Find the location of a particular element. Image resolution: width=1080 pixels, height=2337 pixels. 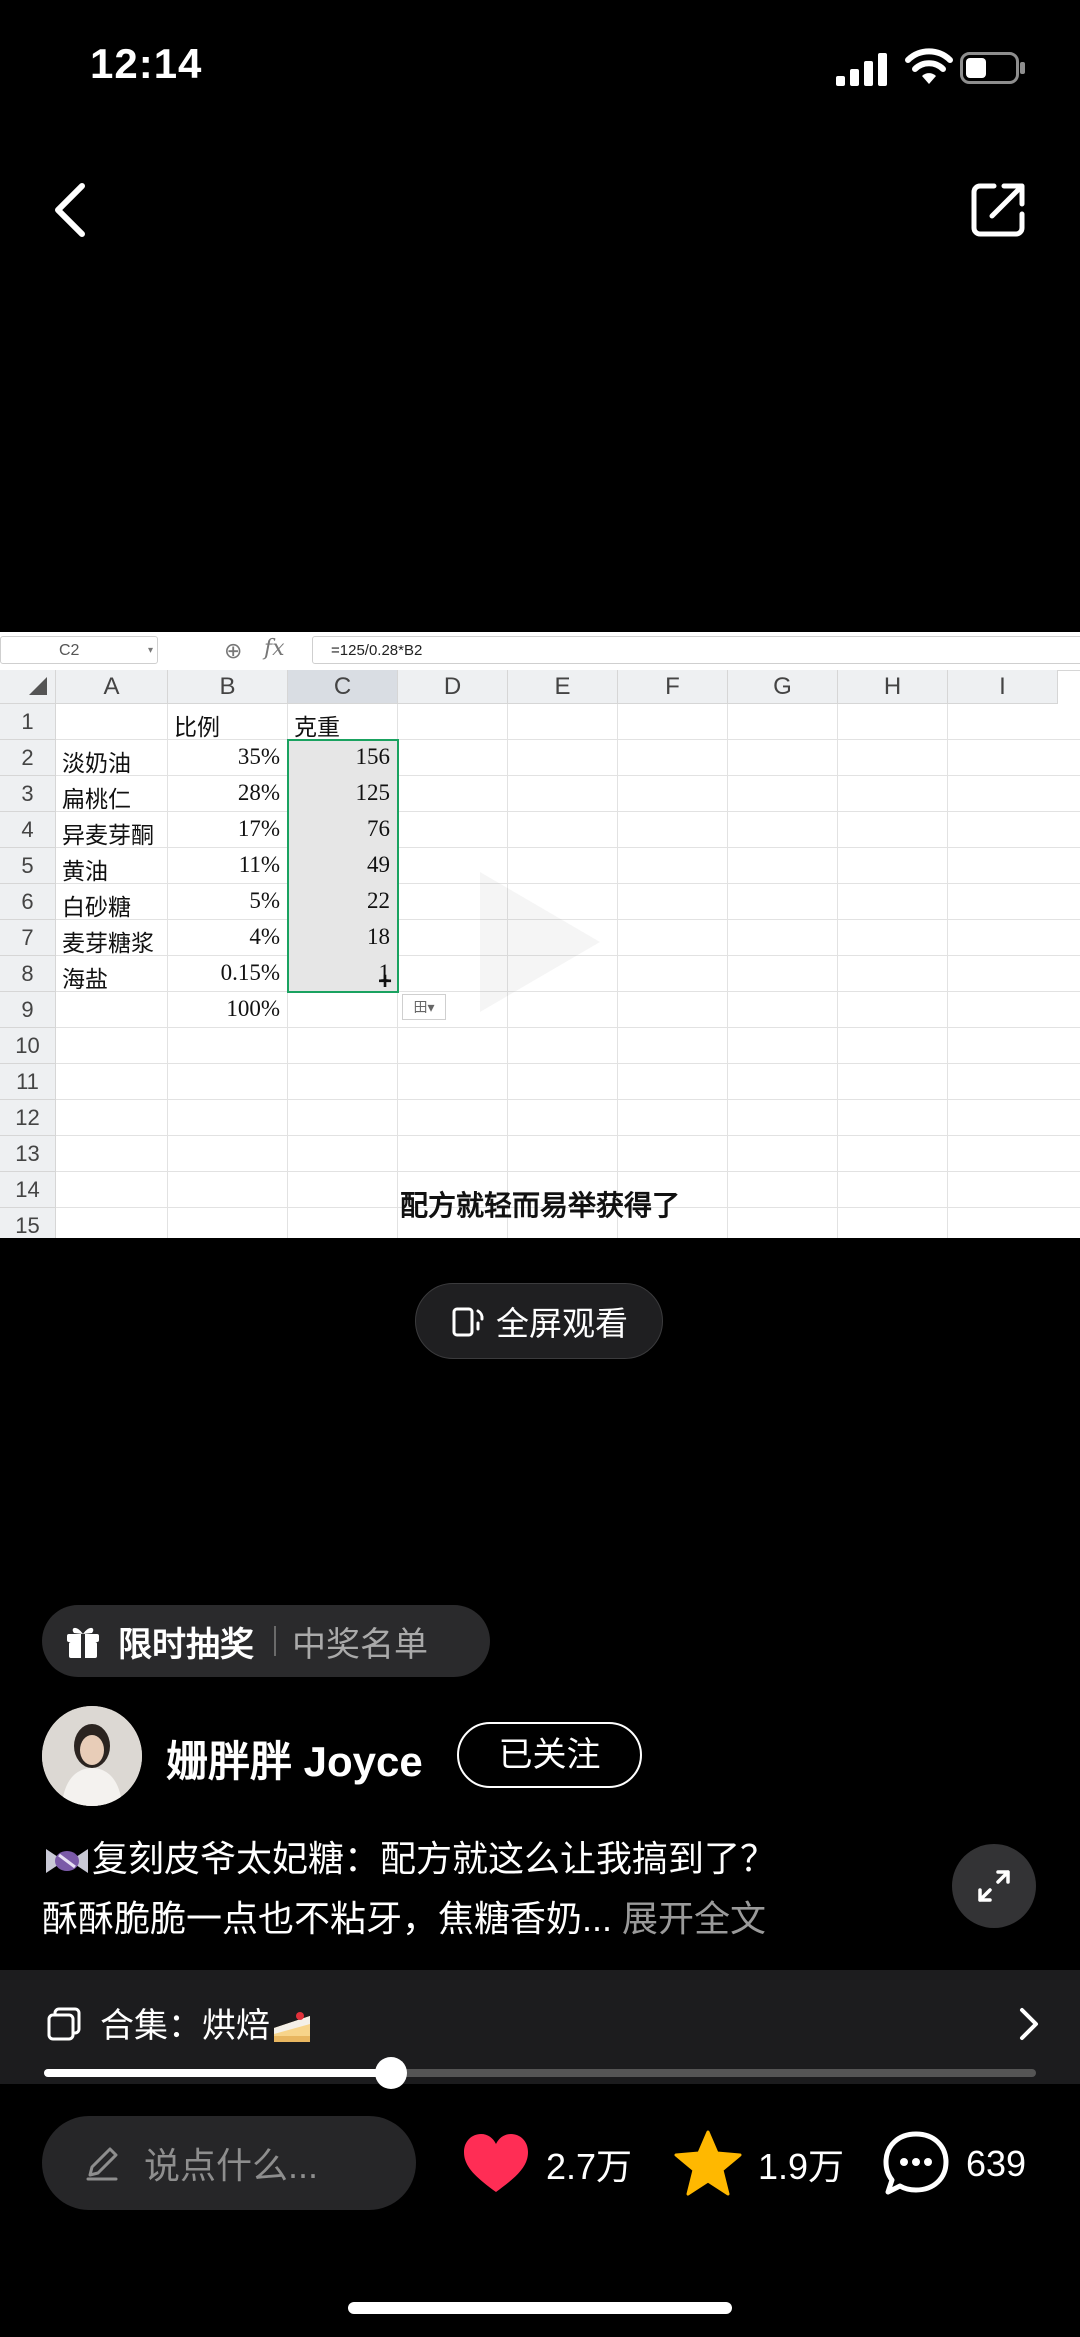

share-icon is located at coordinates (999, 209).